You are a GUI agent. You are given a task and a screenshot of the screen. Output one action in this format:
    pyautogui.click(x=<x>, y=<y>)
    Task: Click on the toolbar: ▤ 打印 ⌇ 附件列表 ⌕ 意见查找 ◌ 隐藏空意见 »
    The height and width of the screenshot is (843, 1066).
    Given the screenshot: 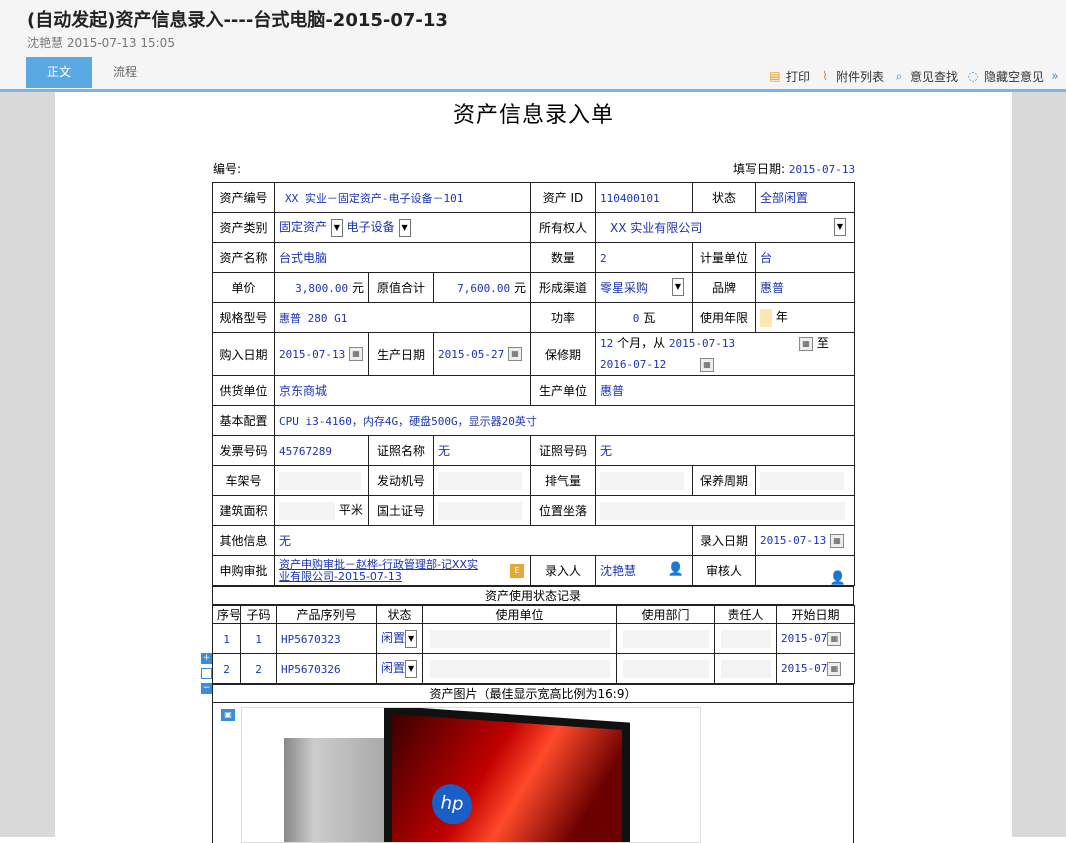 What is the action you would take?
    pyautogui.click(x=913, y=76)
    